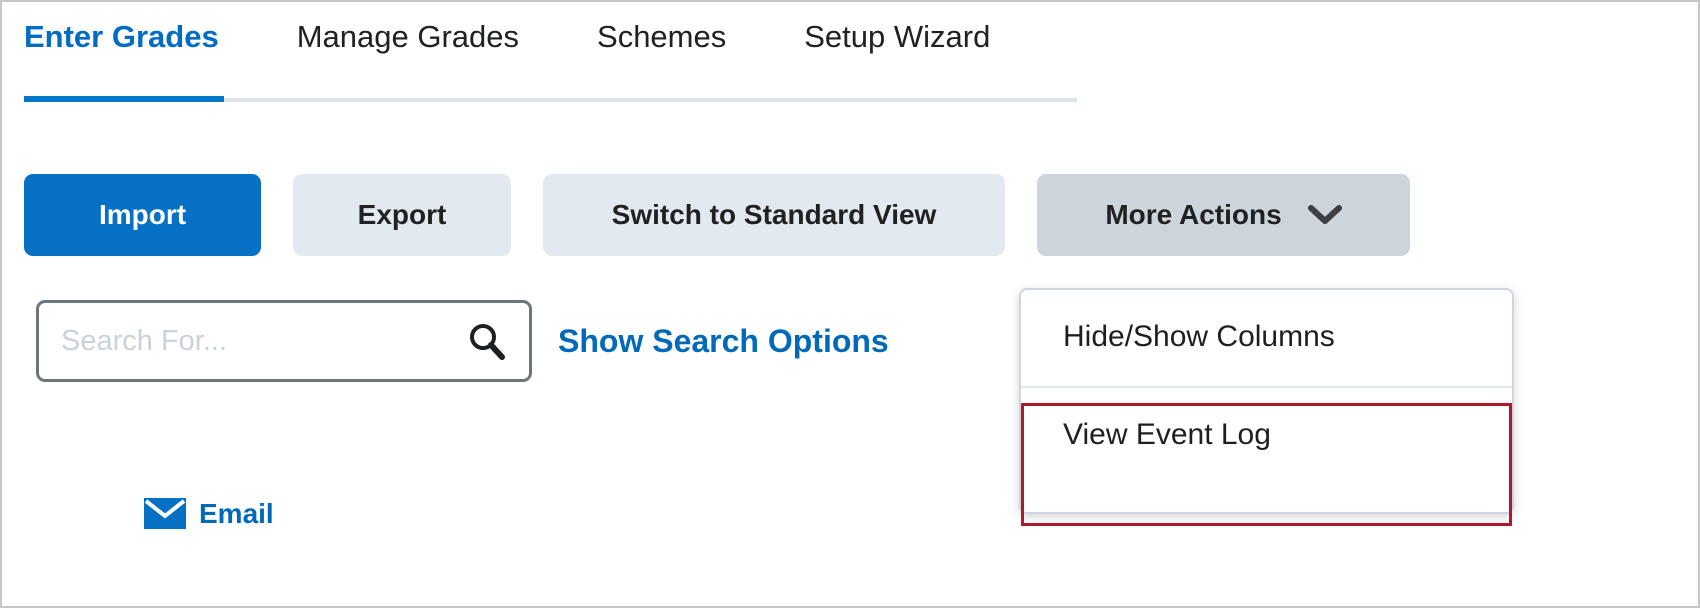 The width and height of the screenshot is (1700, 608). I want to click on more-actions-dropdown: Hide/Show Columns View Event Log, so click(1266, 401).